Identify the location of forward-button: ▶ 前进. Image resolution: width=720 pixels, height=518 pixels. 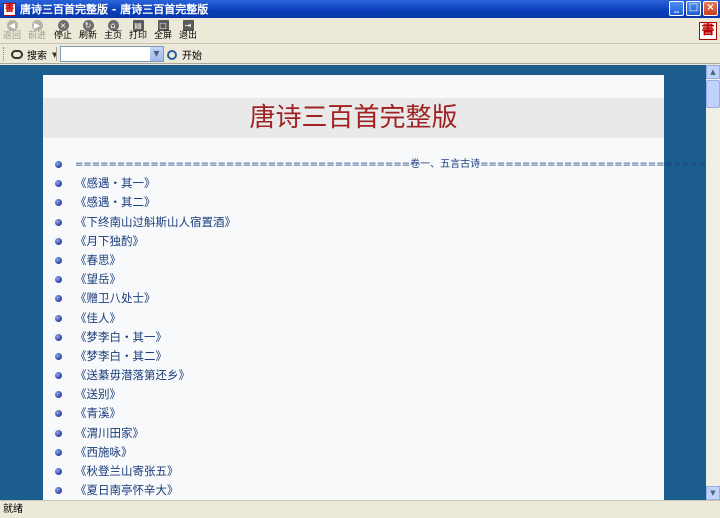
(37, 31).